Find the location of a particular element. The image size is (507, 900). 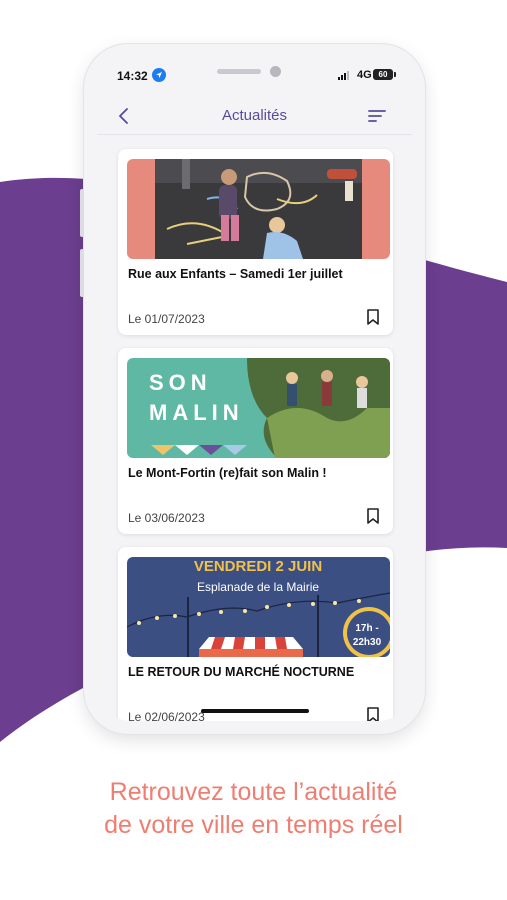

news-date: Le 03/06/2023 is located at coordinates (166, 518).